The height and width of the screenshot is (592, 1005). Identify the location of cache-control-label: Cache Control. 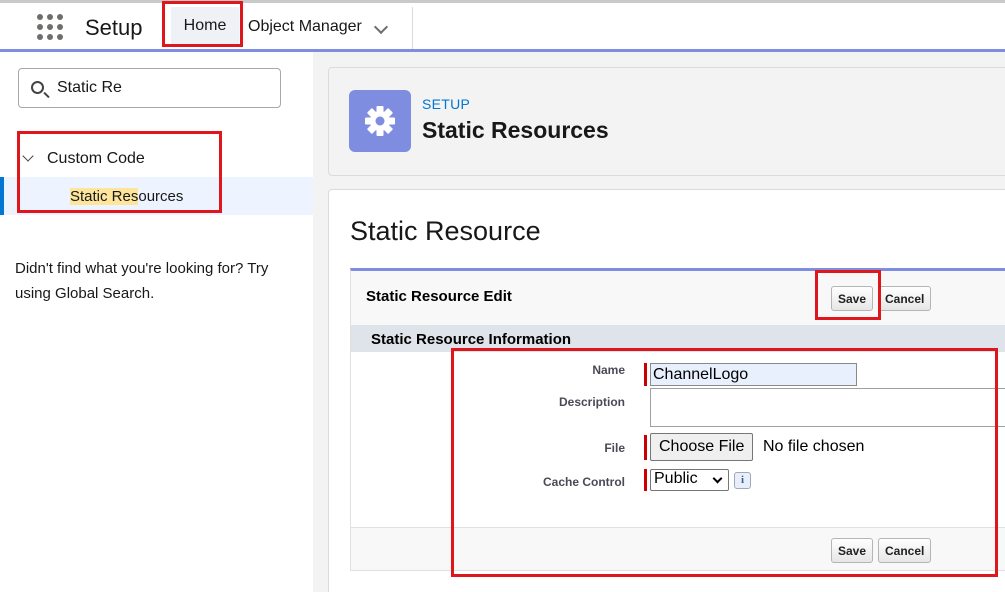
(583, 482).